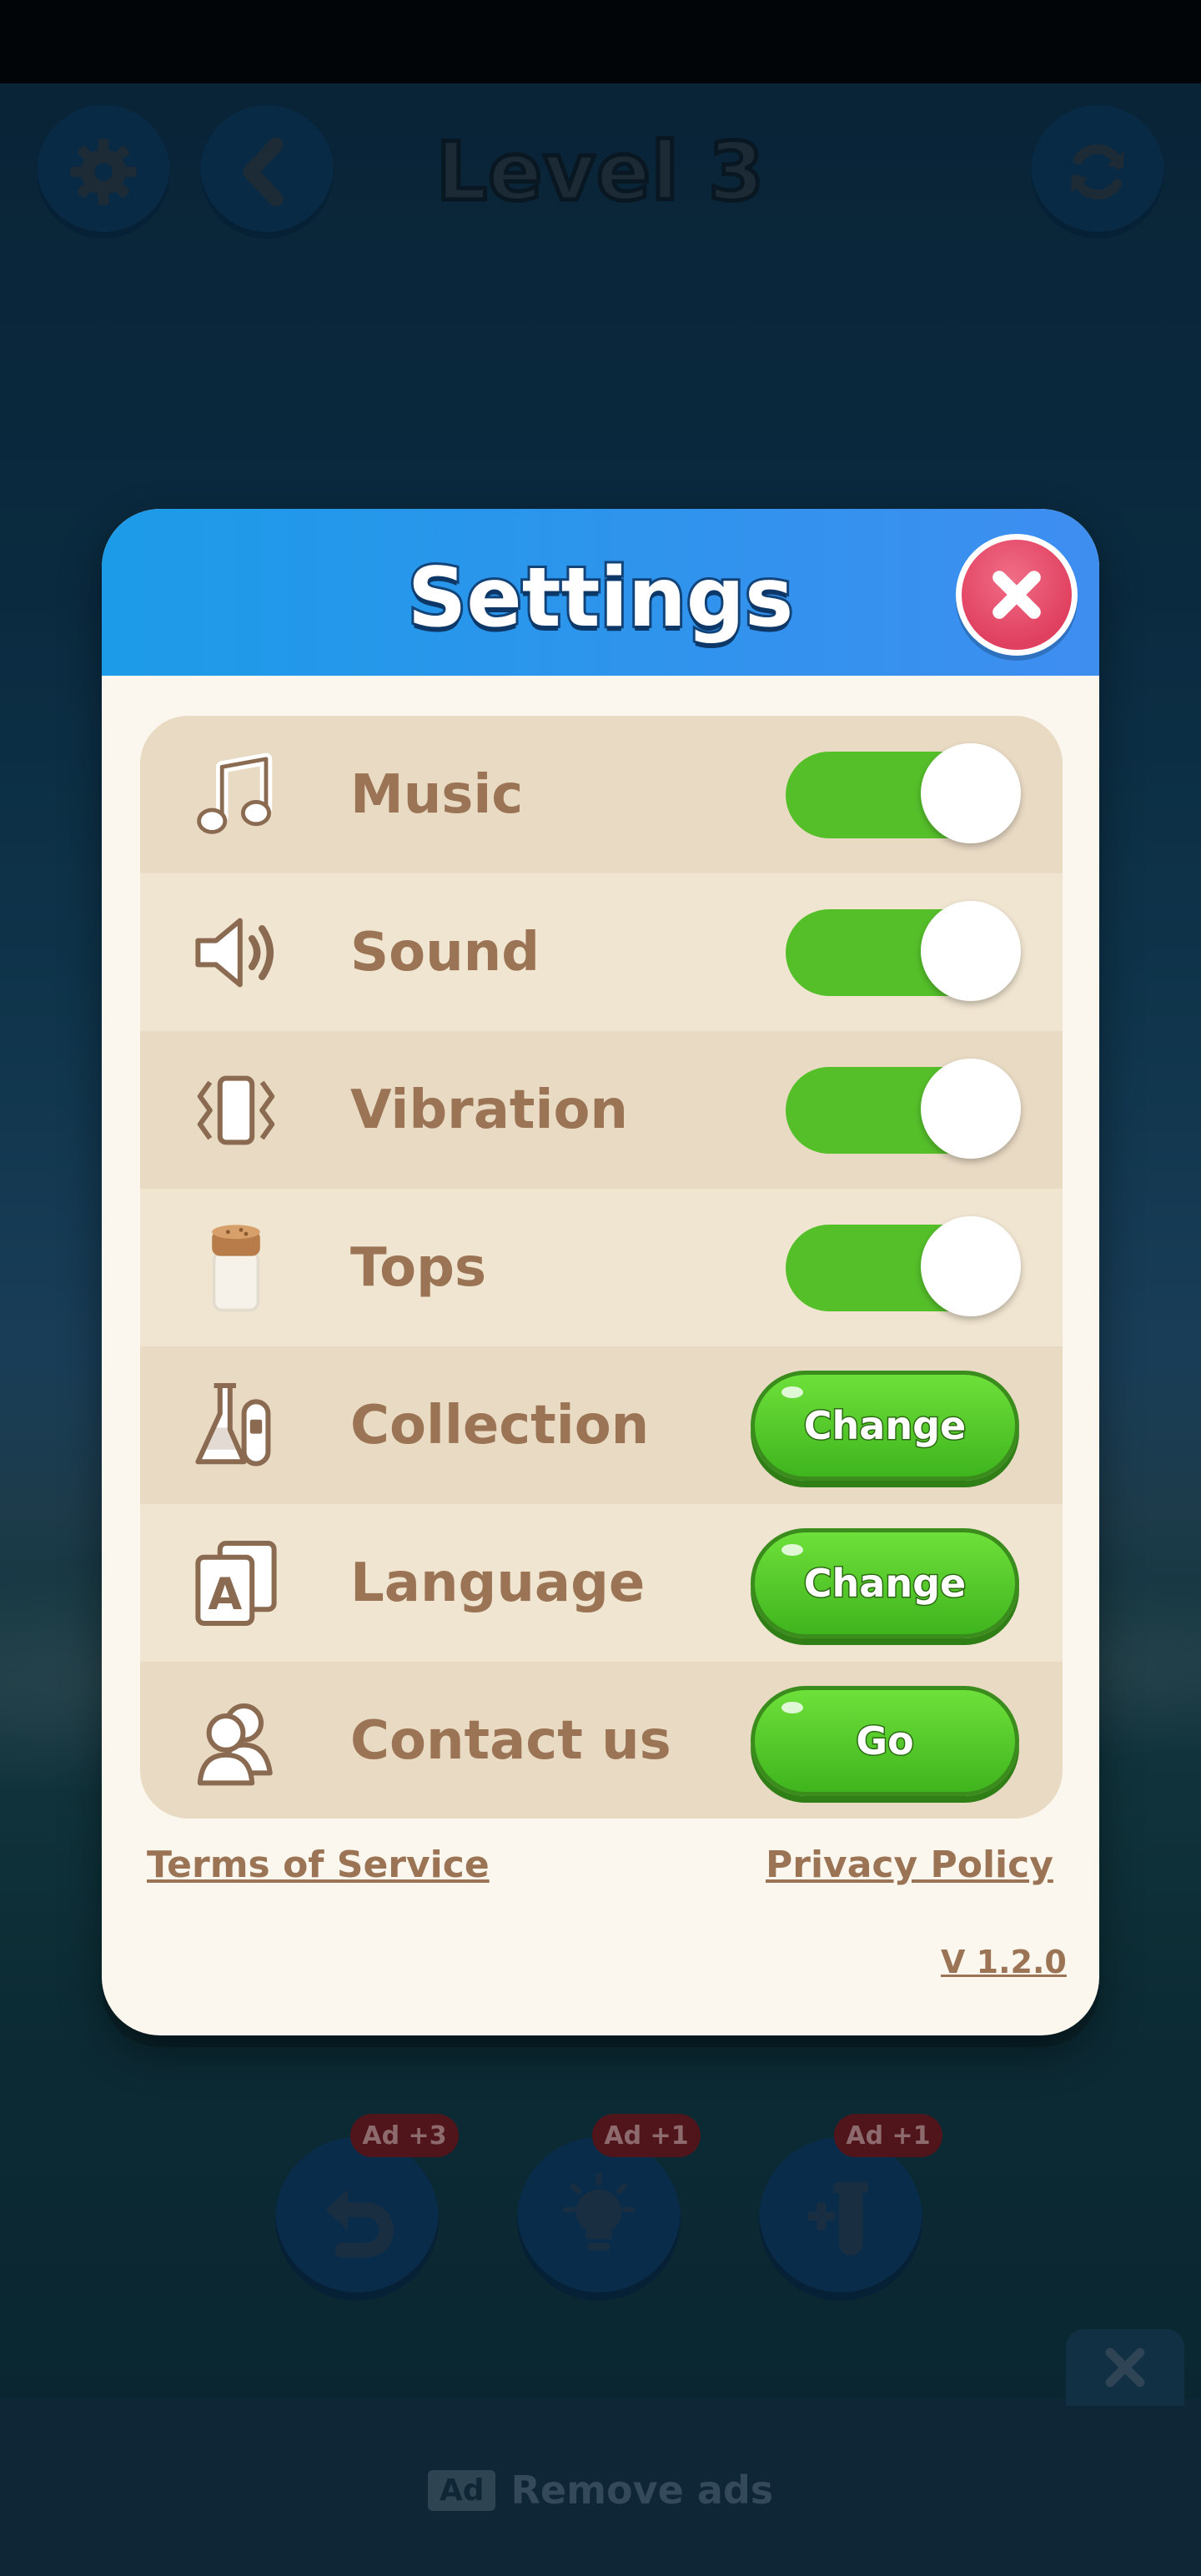 The image size is (1201, 2576). I want to click on version-label: V 1.2.0, so click(1004, 1962).